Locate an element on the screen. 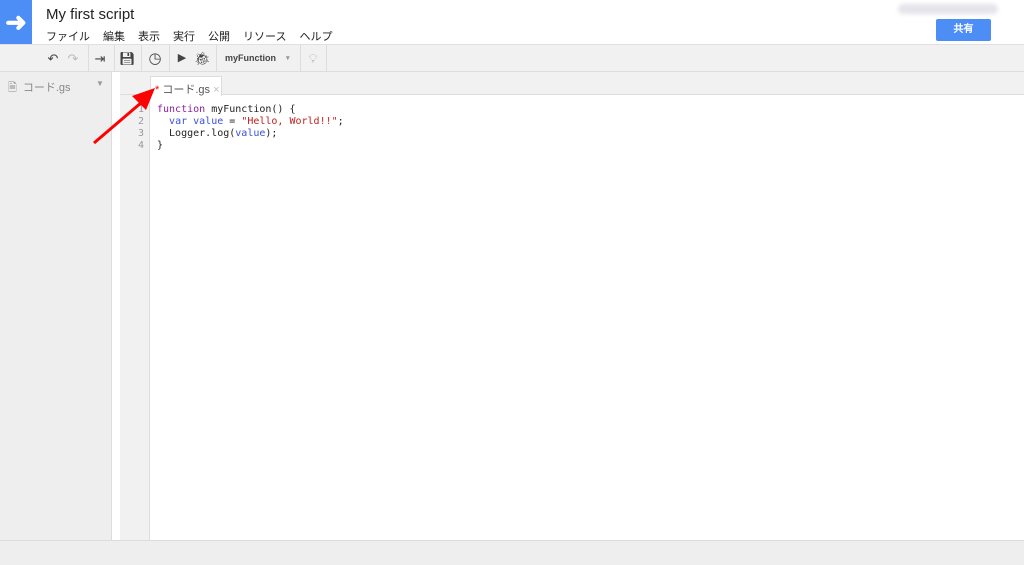 Image resolution: width=1024 pixels, height=565 pixels. annotation-arrow is located at coordinates (124, 116).